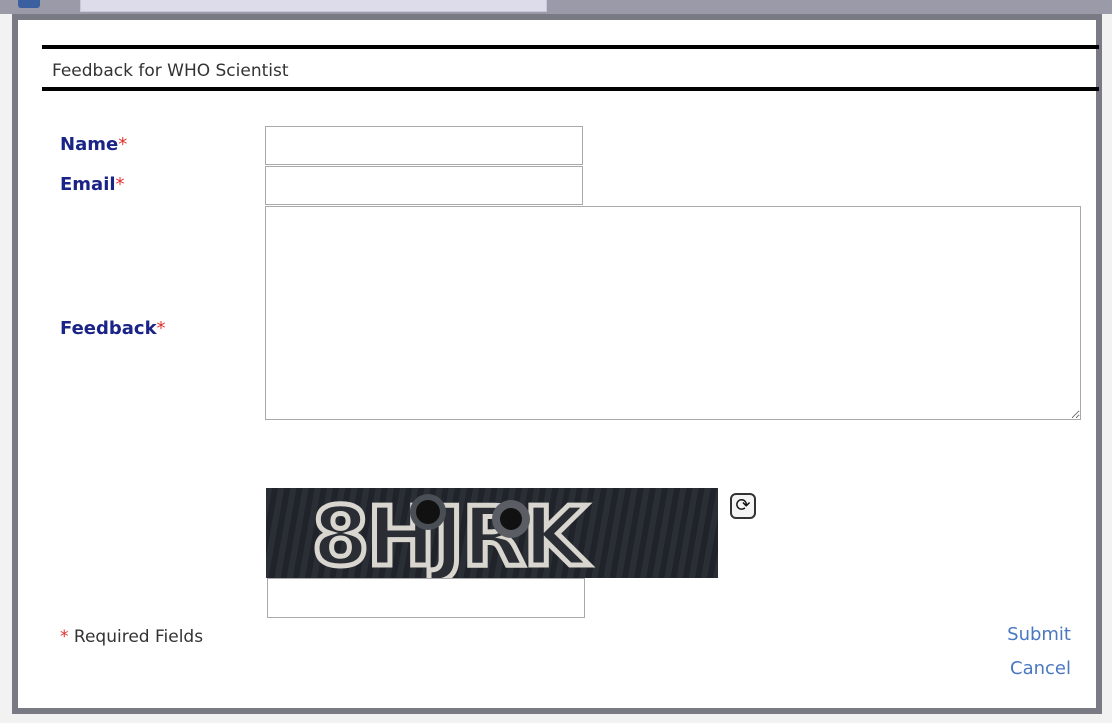 The image size is (1112, 723). I want to click on feedback-label-text: Feedback, so click(108, 328).